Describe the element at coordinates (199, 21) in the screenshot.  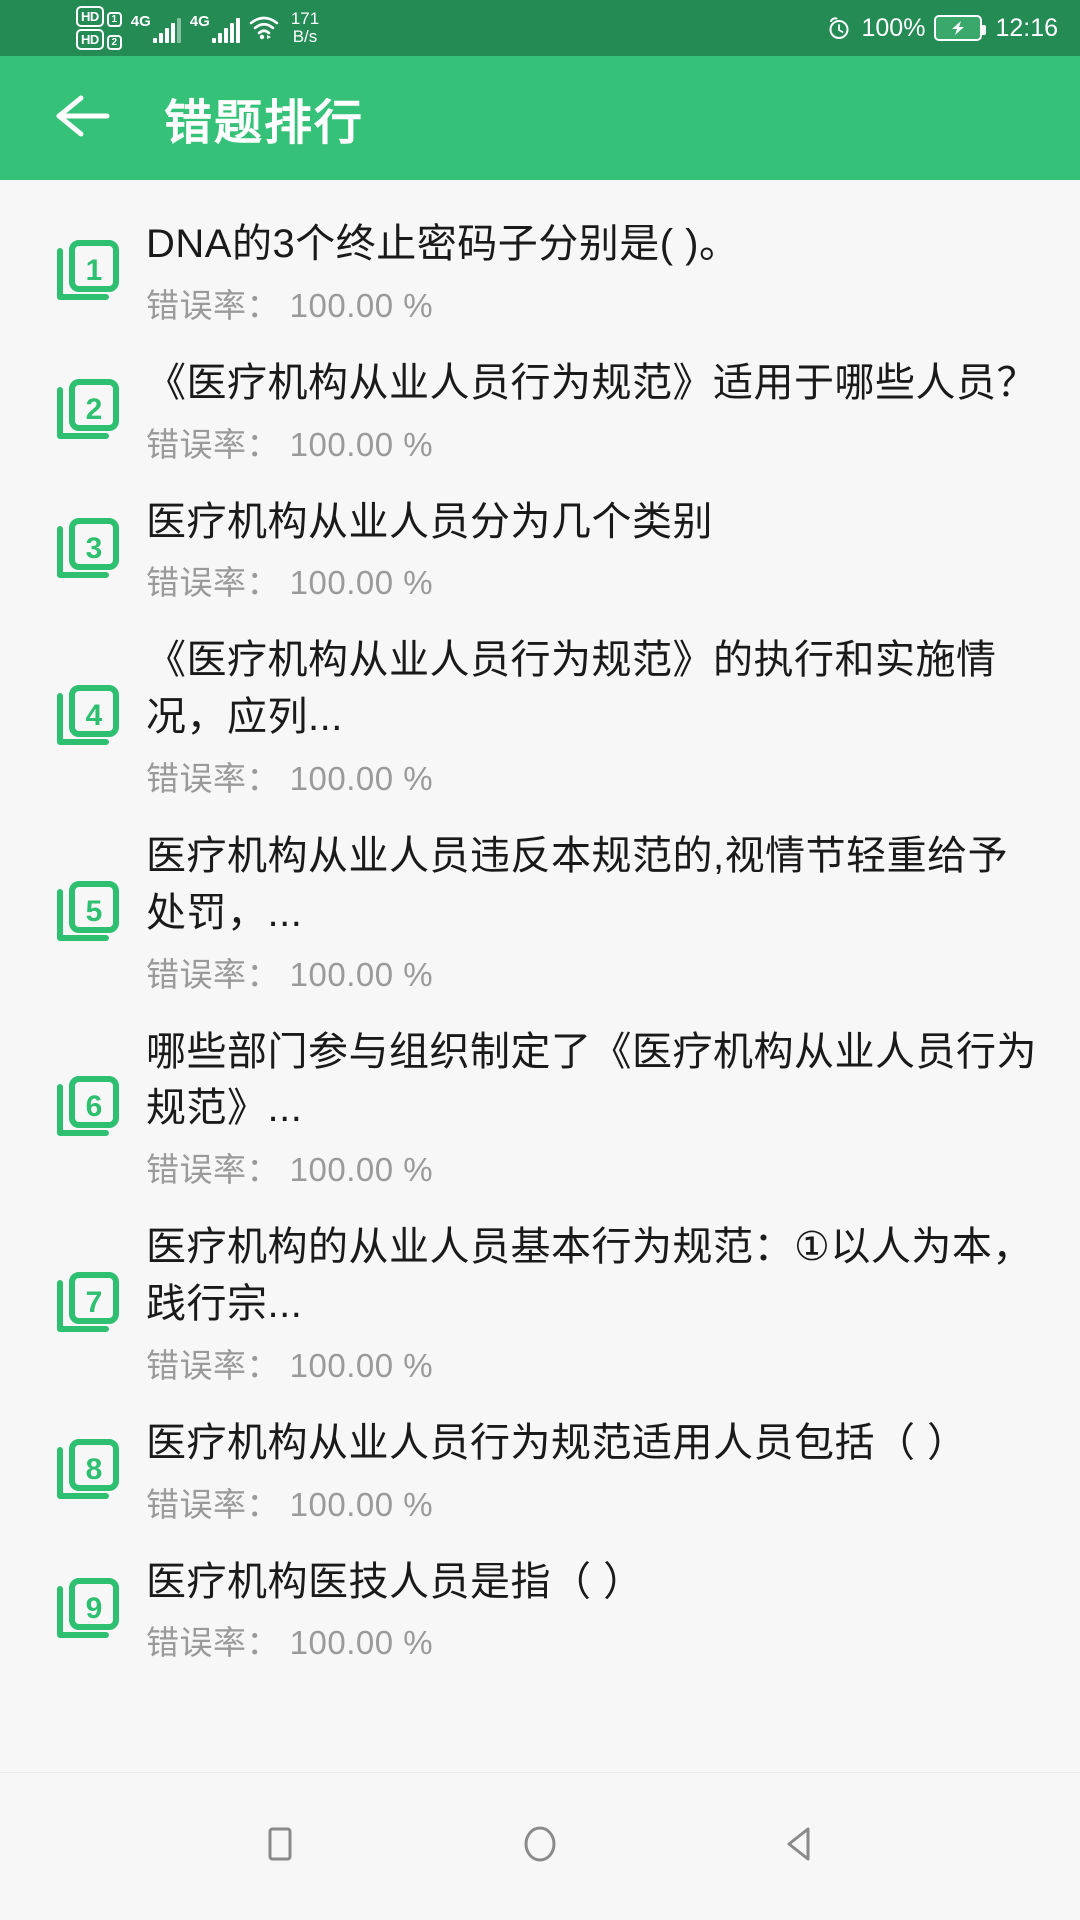
I see `network-type-label-2: 4G` at that location.